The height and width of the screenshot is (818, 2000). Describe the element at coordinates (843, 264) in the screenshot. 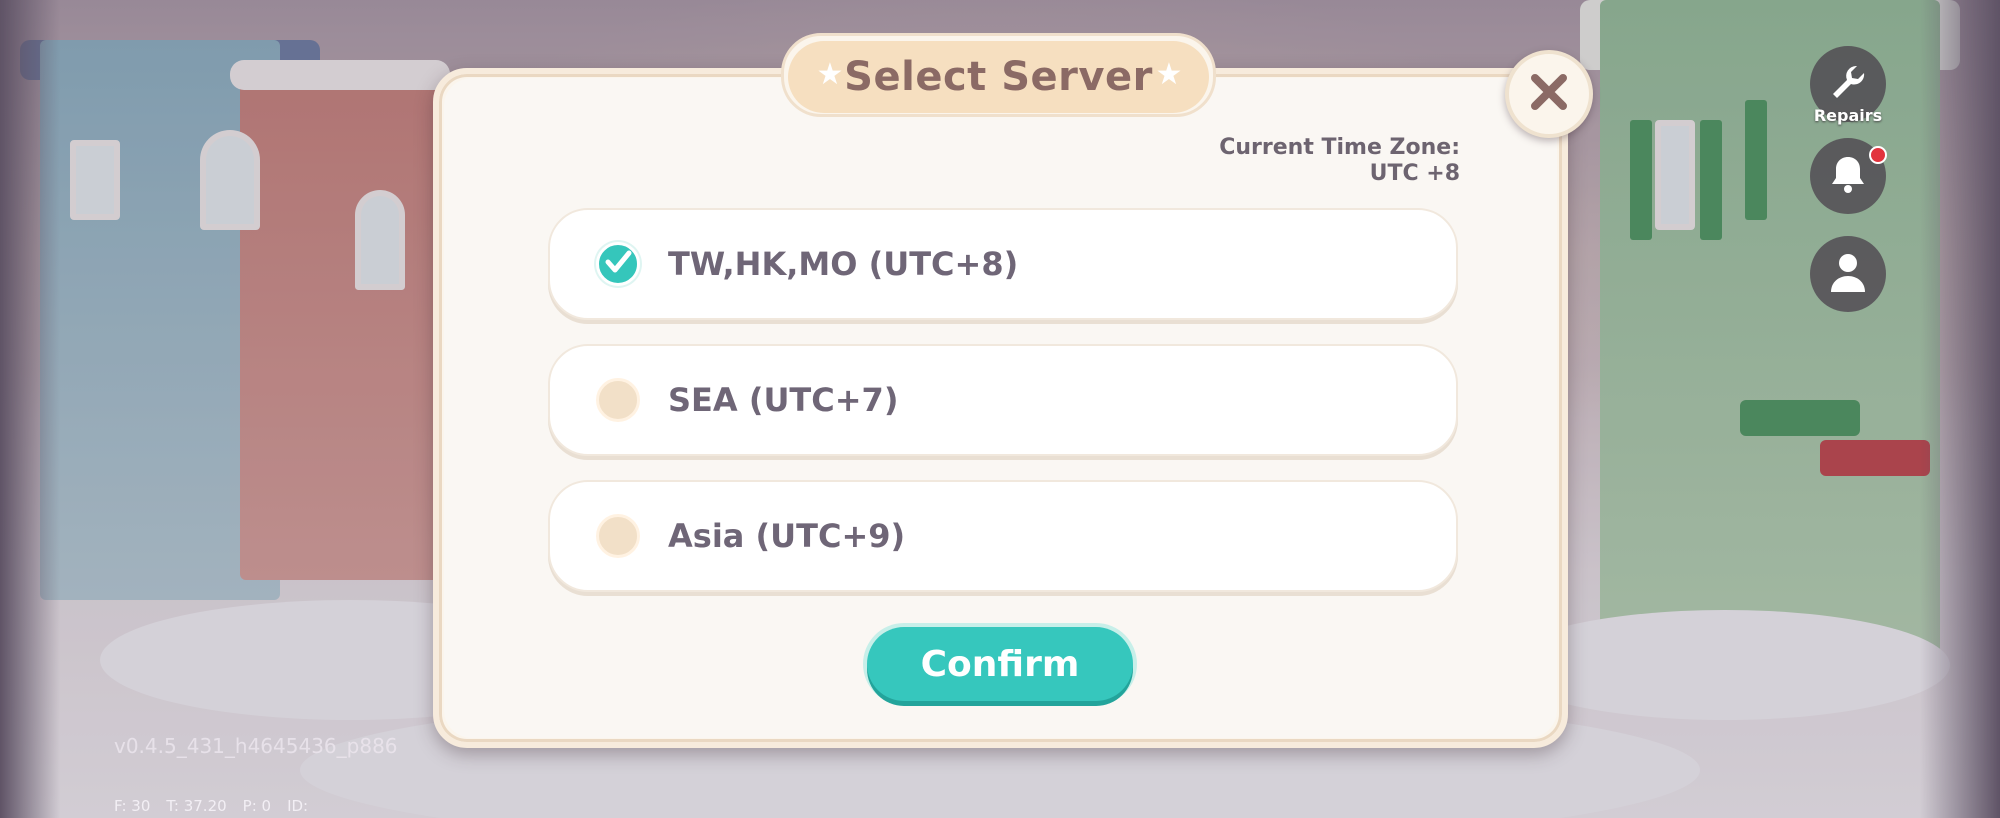

I see `server-option-label: TW,HK,MO (UTC+8)` at that location.